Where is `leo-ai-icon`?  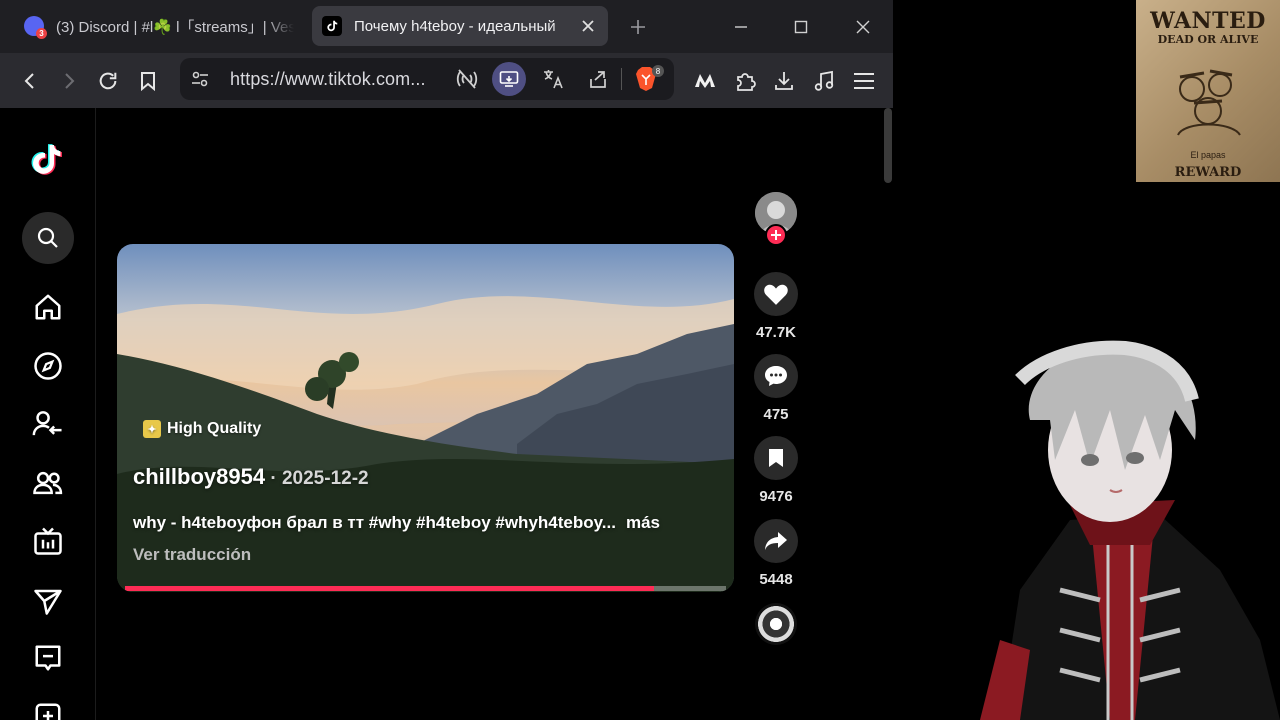
leo-ai-icon is located at coordinates (705, 81).